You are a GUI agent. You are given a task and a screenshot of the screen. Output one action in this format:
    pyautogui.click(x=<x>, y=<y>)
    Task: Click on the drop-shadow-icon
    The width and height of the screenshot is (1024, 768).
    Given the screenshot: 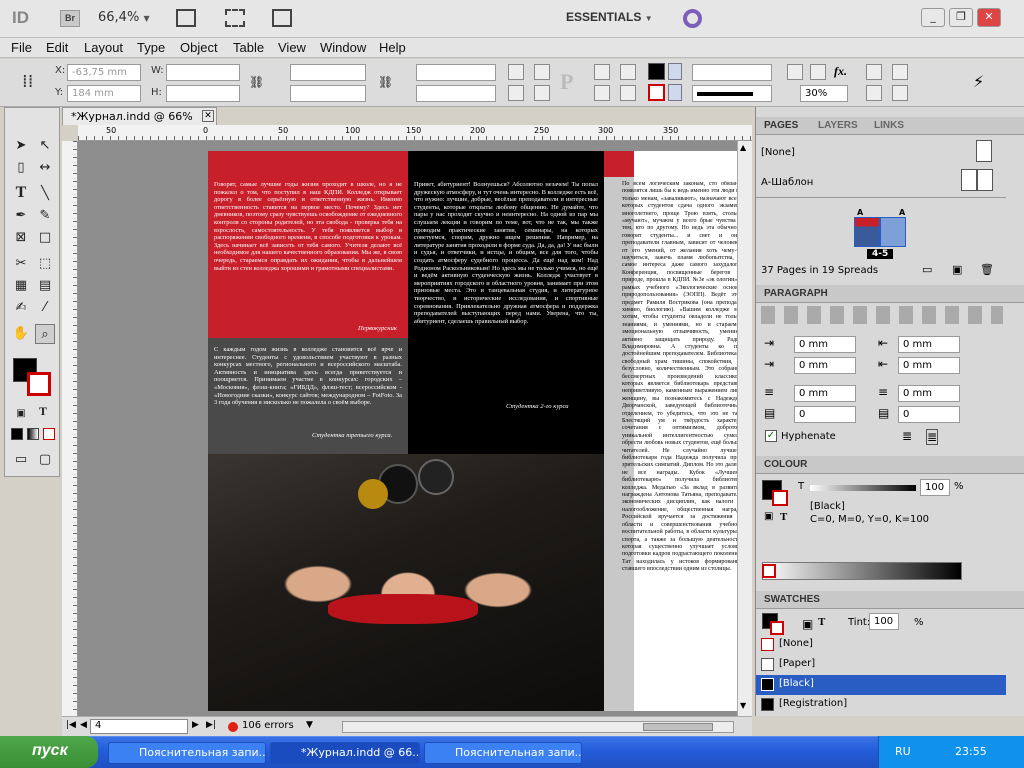 What is the action you would take?
    pyautogui.click(x=795, y=72)
    